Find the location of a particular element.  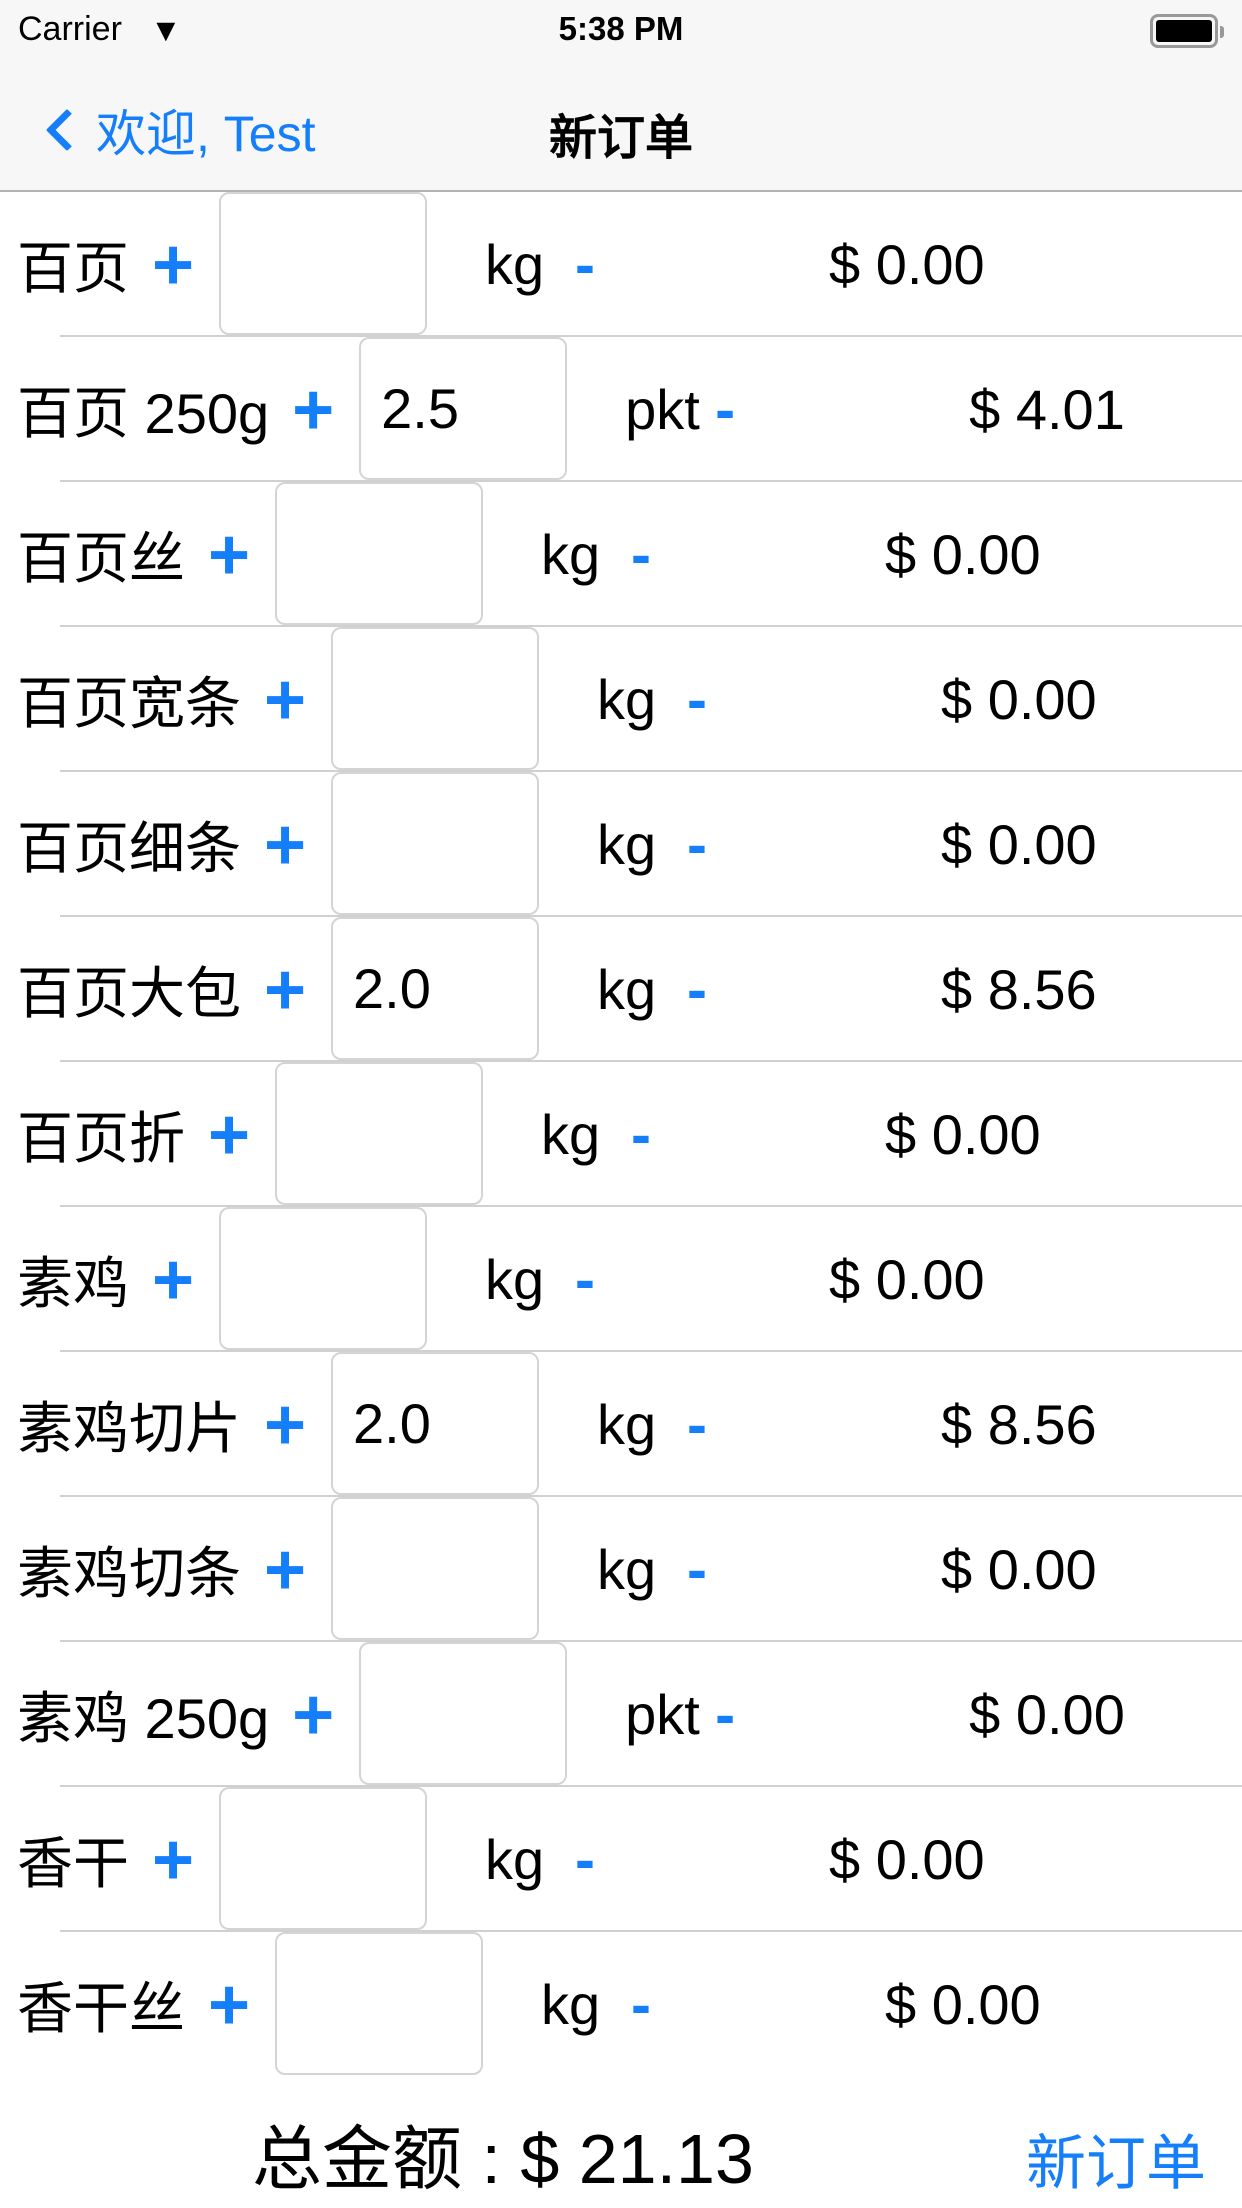

navigation-bar: 欢迎, Test 新订单 is located at coordinates (621, 126).